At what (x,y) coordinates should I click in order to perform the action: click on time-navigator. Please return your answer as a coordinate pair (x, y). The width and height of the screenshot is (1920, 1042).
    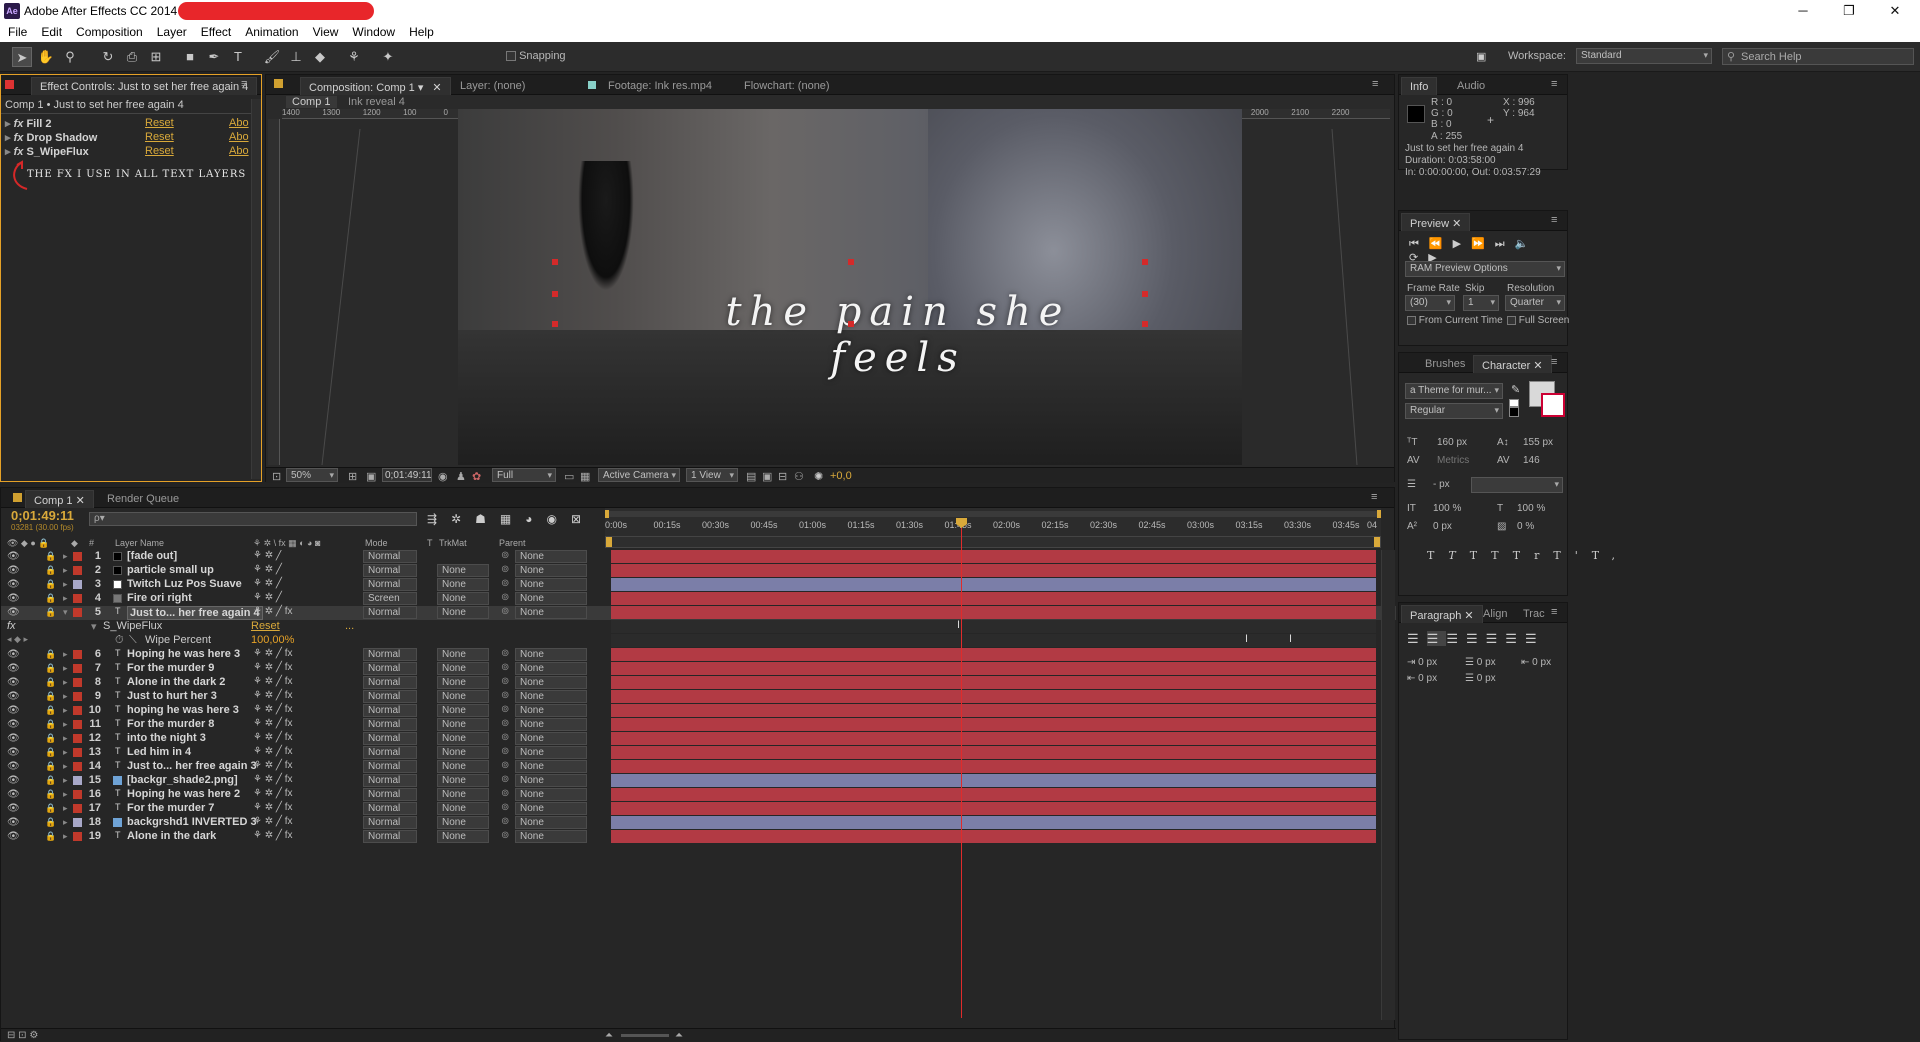
    Looking at the image, I should click on (993, 542).